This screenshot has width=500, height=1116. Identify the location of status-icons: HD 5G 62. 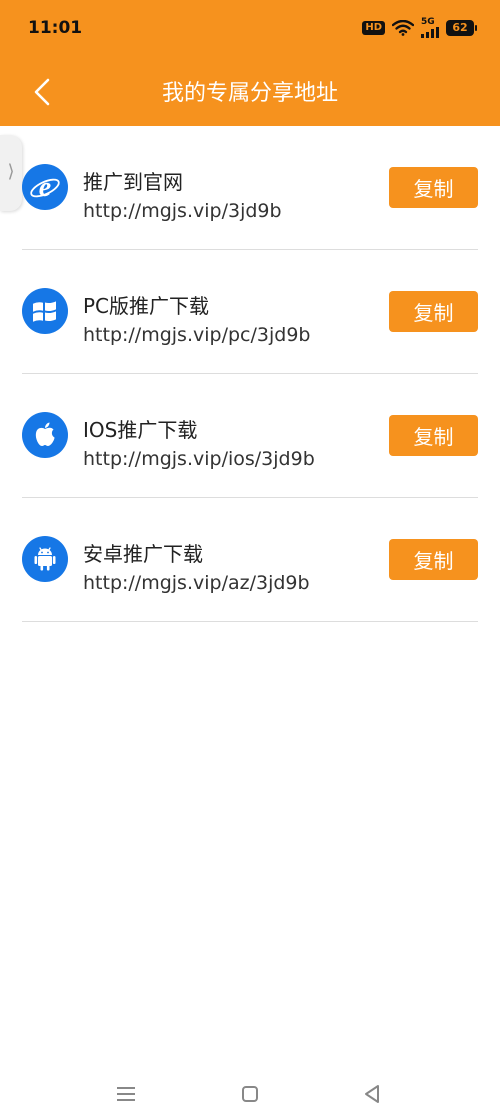
(419, 28).